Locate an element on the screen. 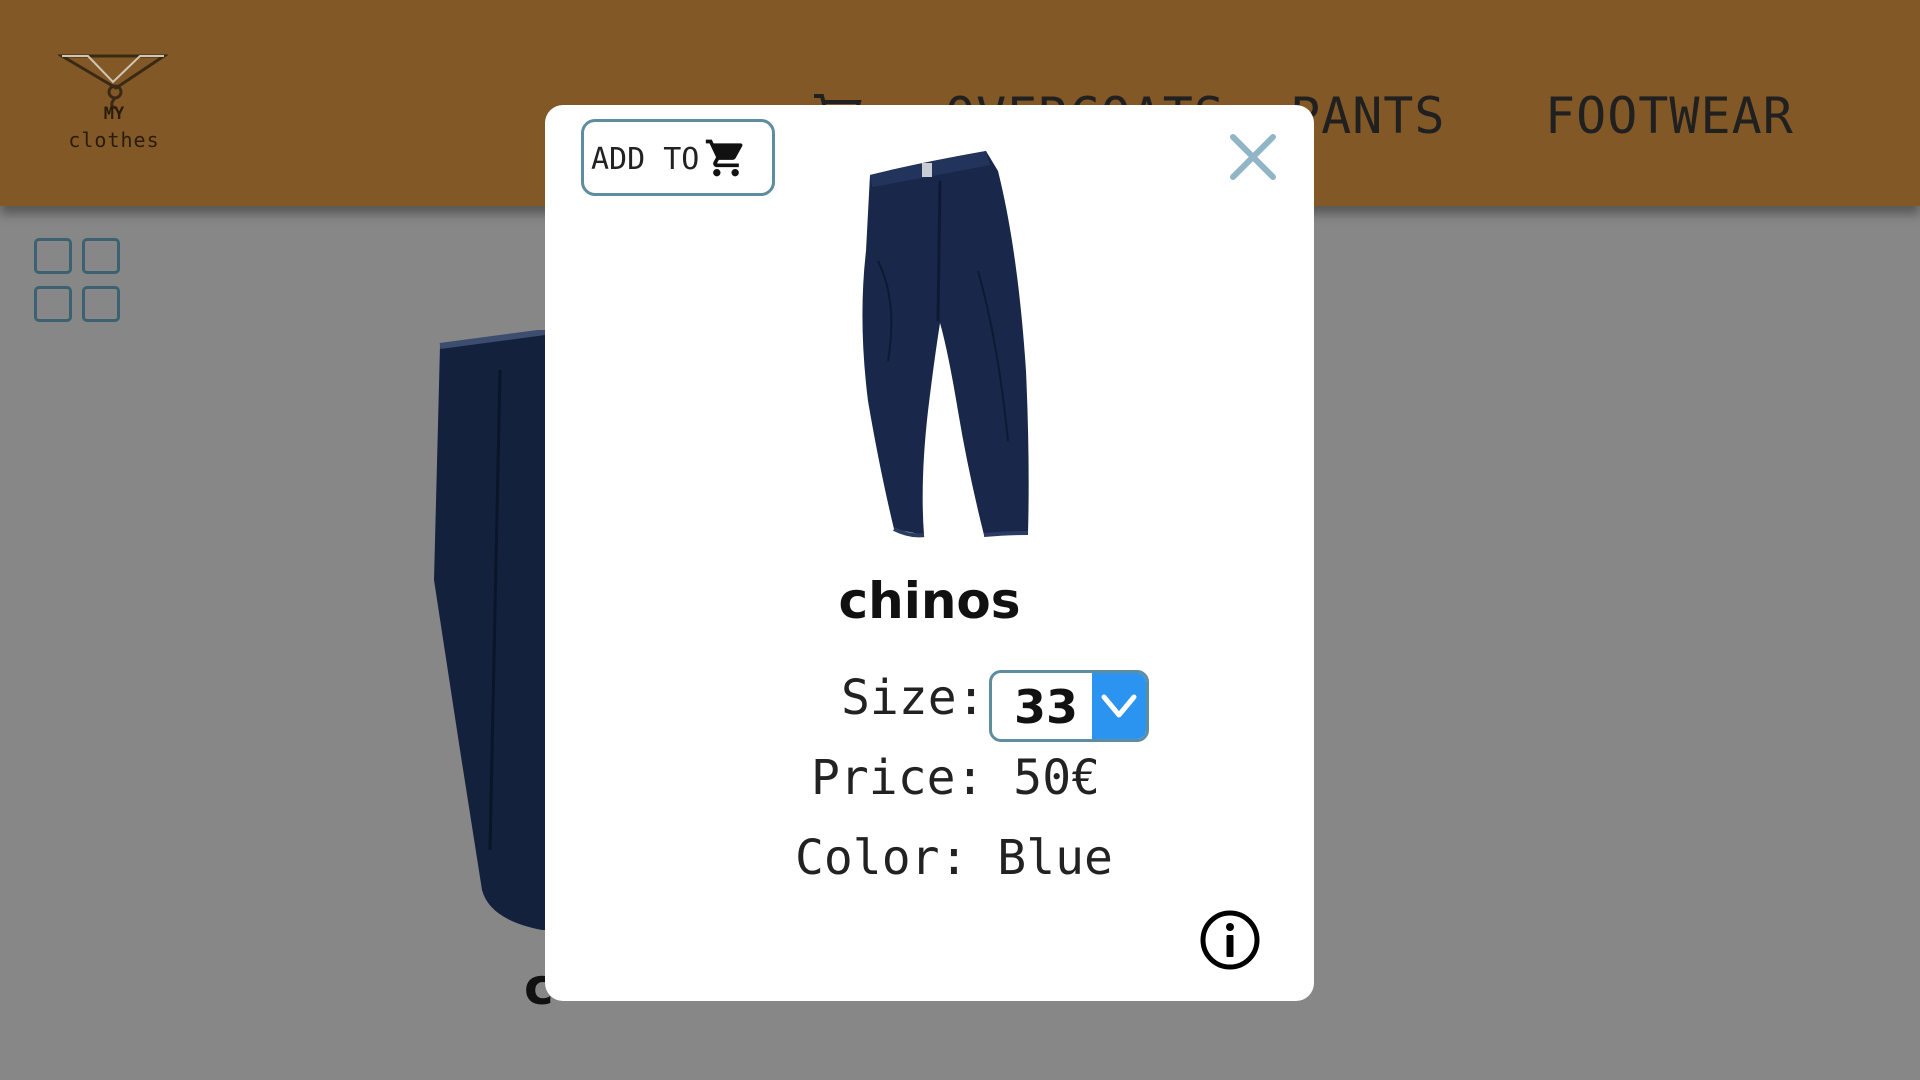 The width and height of the screenshot is (1920, 1080). price-row: Price: 50€ is located at coordinates (955, 778).